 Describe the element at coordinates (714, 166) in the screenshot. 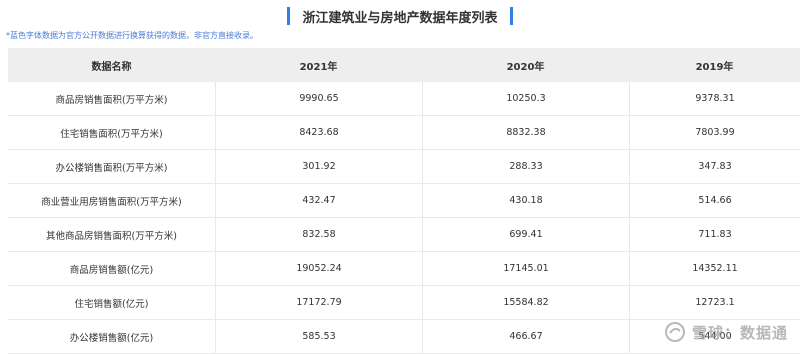

I see `table-cell: 347.83` at that location.